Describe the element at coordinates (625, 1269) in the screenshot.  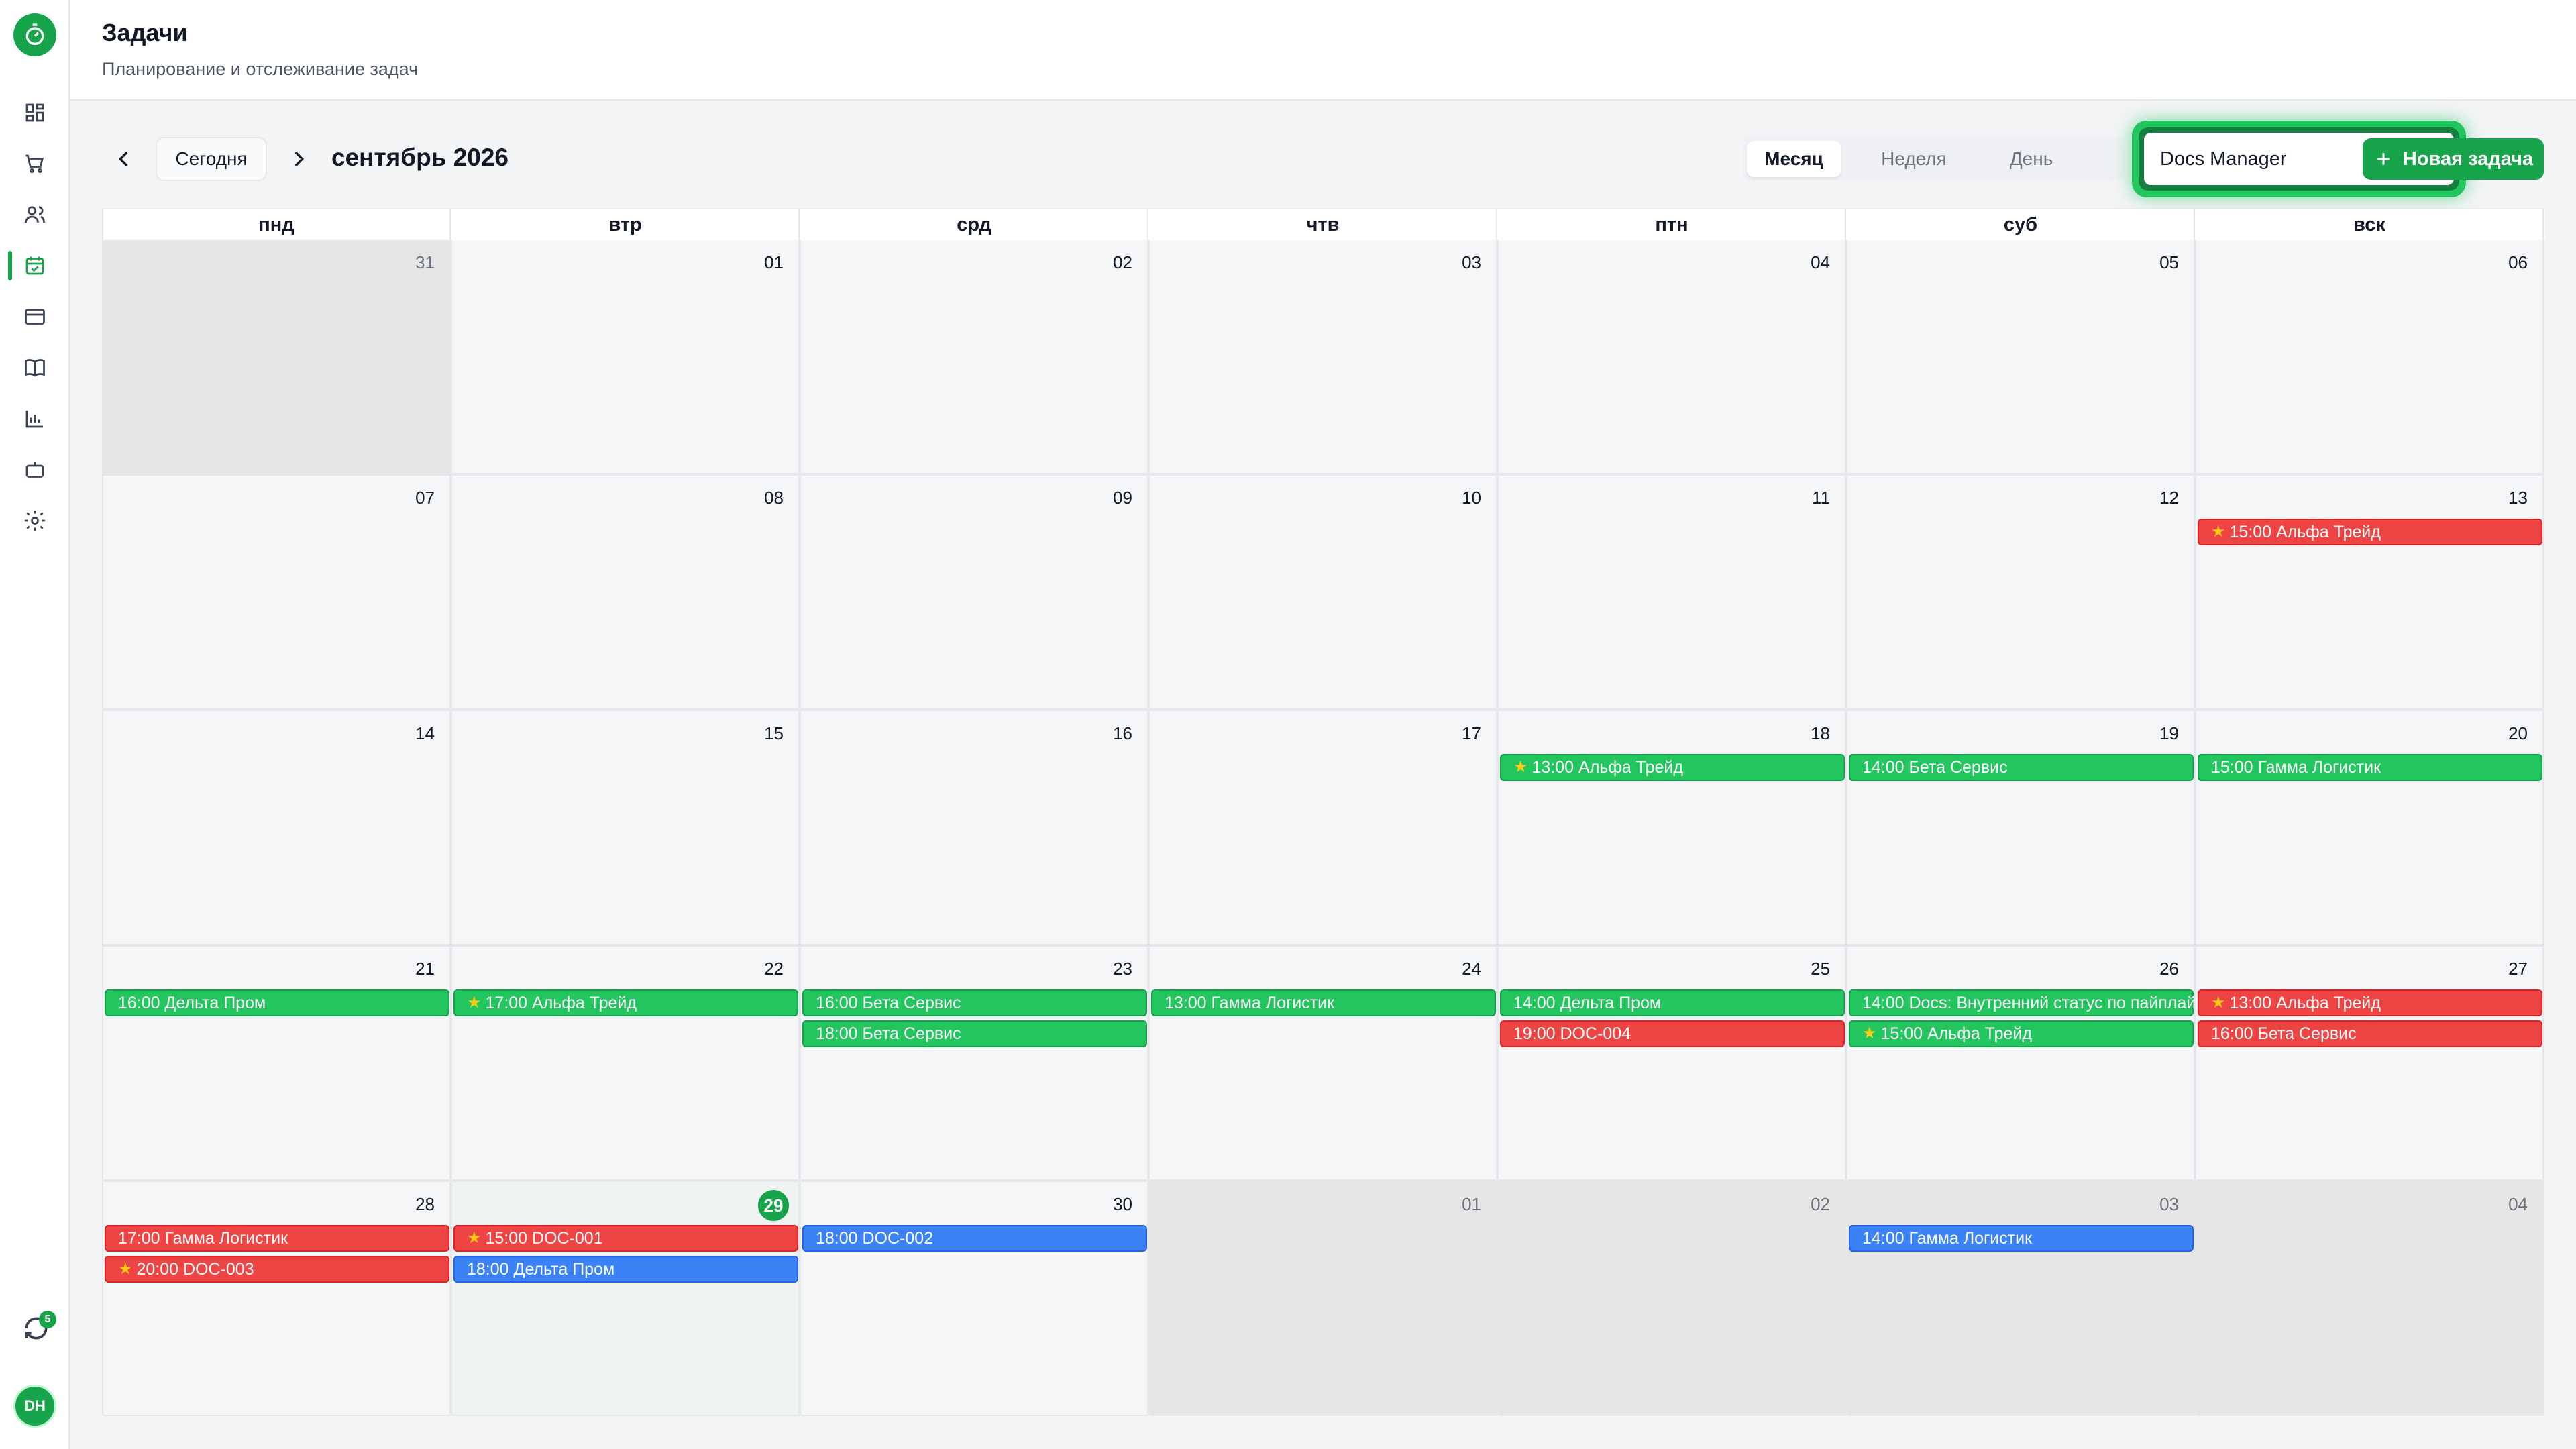
I see `calendar-event: 18:00 Дельта Пром` at that location.